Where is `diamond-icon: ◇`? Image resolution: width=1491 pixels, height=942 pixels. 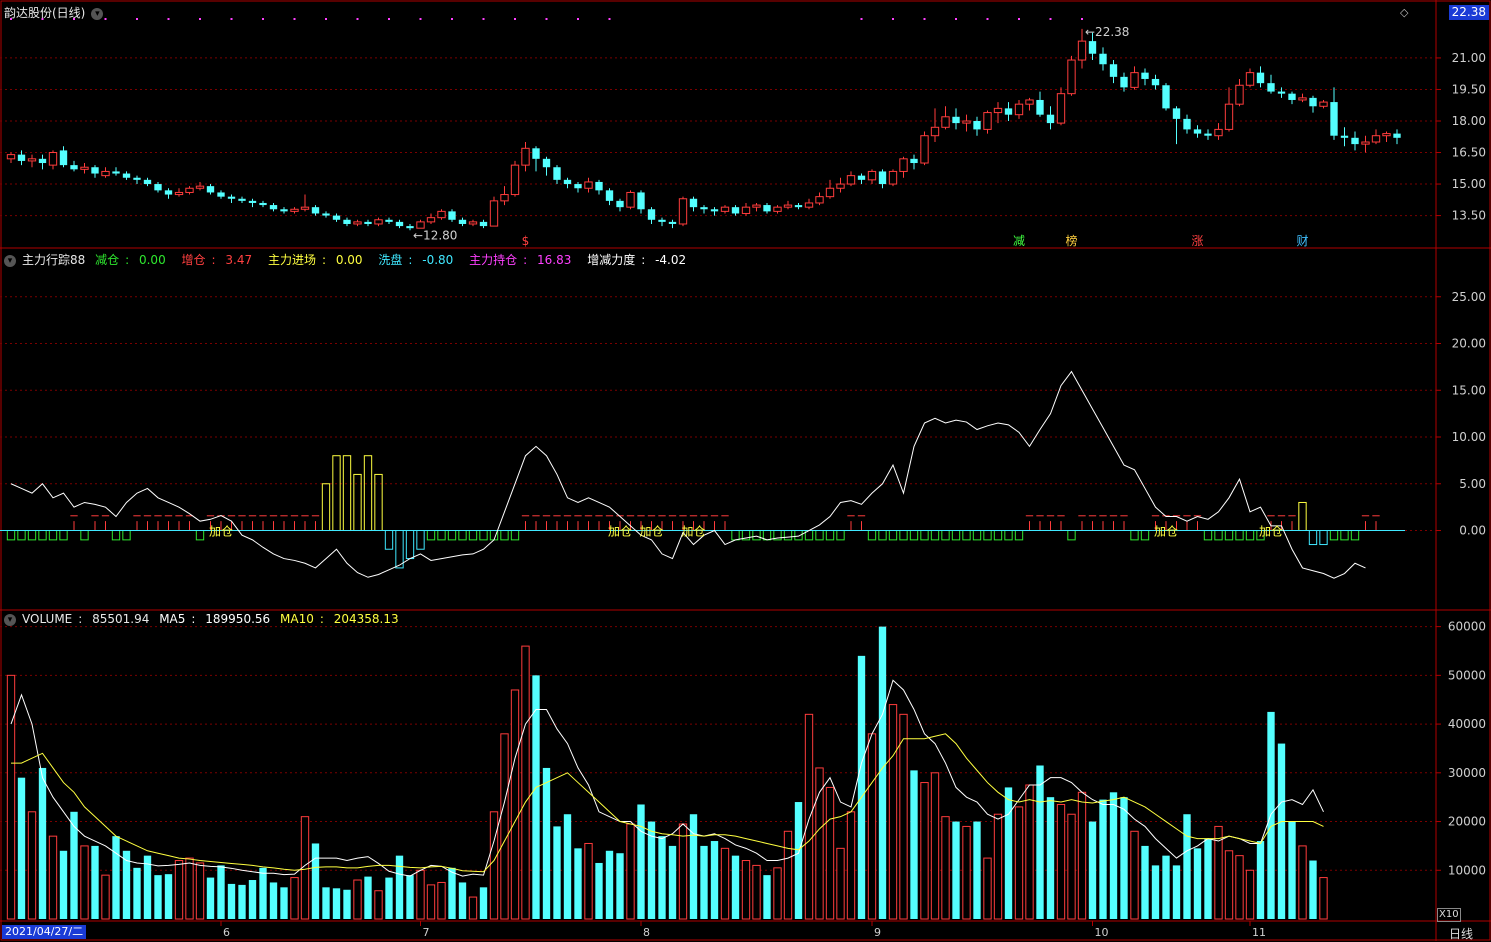
diamond-icon: ◇ is located at coordinates (1404, 12).